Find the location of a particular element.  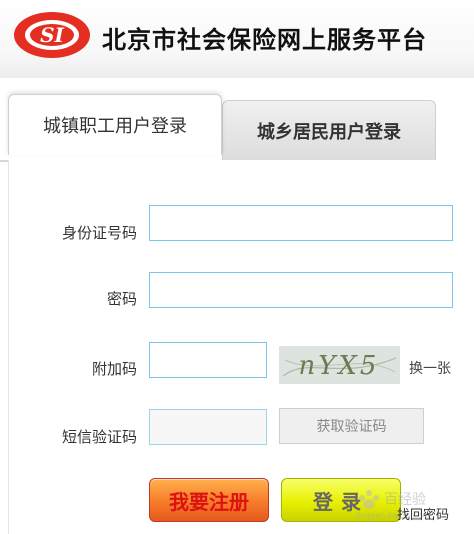

id-number-label: 身份证号码 is located at coordinates (99, 233).